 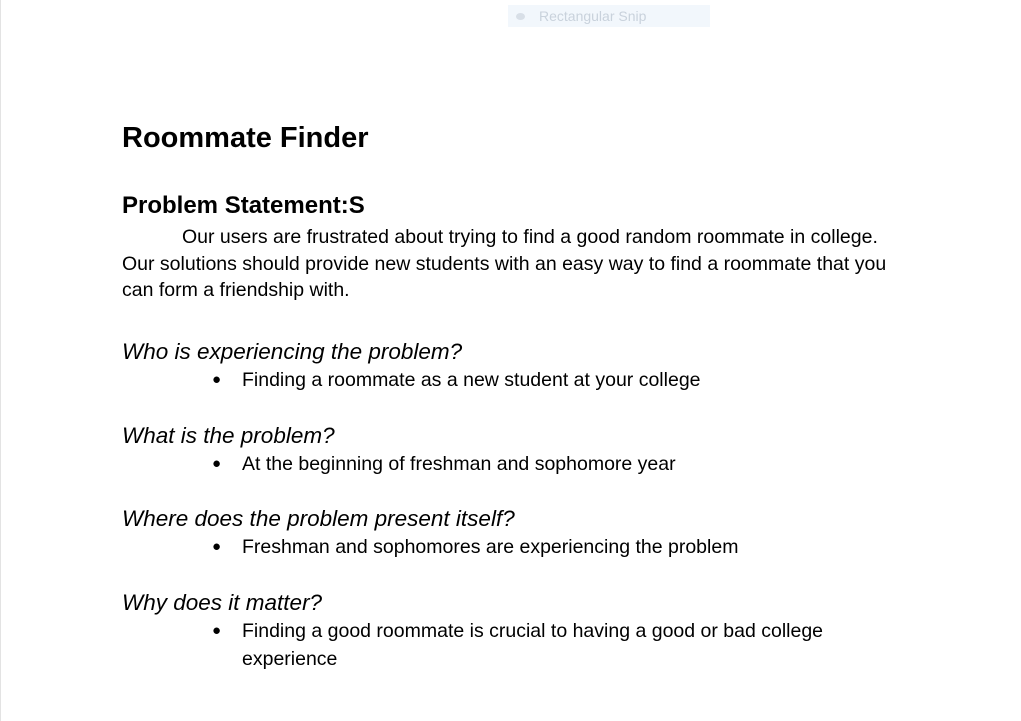 I want to click on snip-record-icon, so click(x=520, y=16).